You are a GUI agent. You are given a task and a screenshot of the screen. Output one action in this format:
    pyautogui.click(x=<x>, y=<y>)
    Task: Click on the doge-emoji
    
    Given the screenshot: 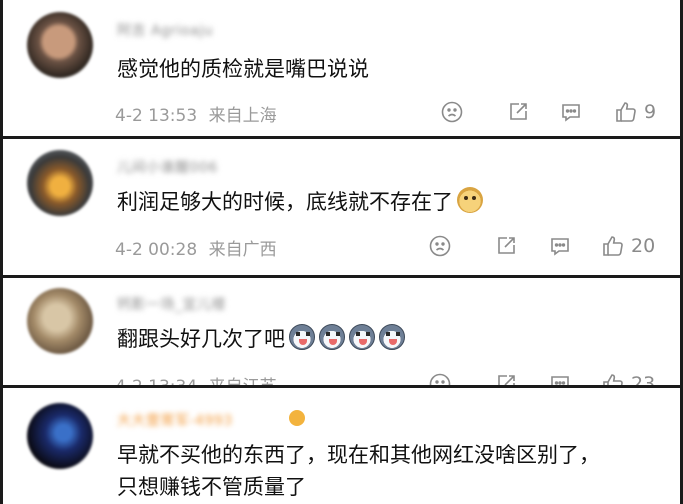 What is the action you would take?
    pyautogui.click(x=470, y=200)
    